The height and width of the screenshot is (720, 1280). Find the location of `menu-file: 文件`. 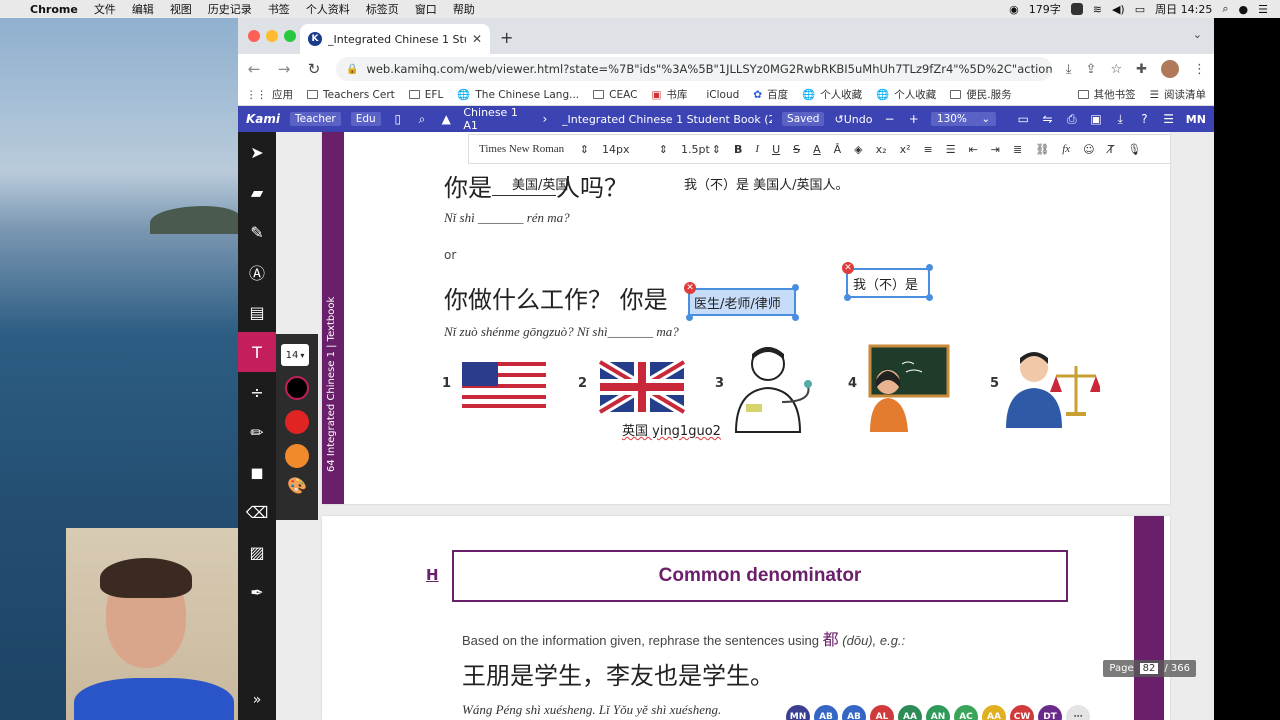

menu-file: 文件 is located at coordinates (105, 9).